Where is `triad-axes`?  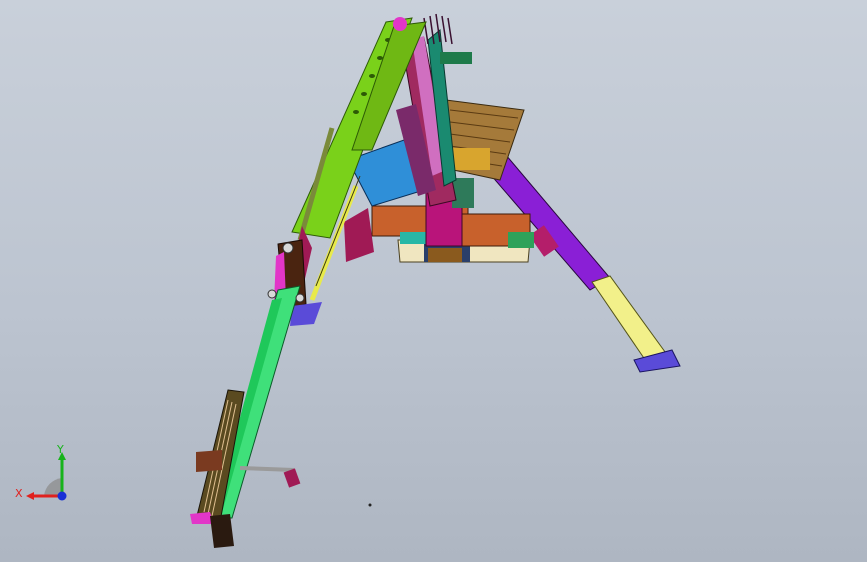 triad-axes is located at coordinates (46, 476).